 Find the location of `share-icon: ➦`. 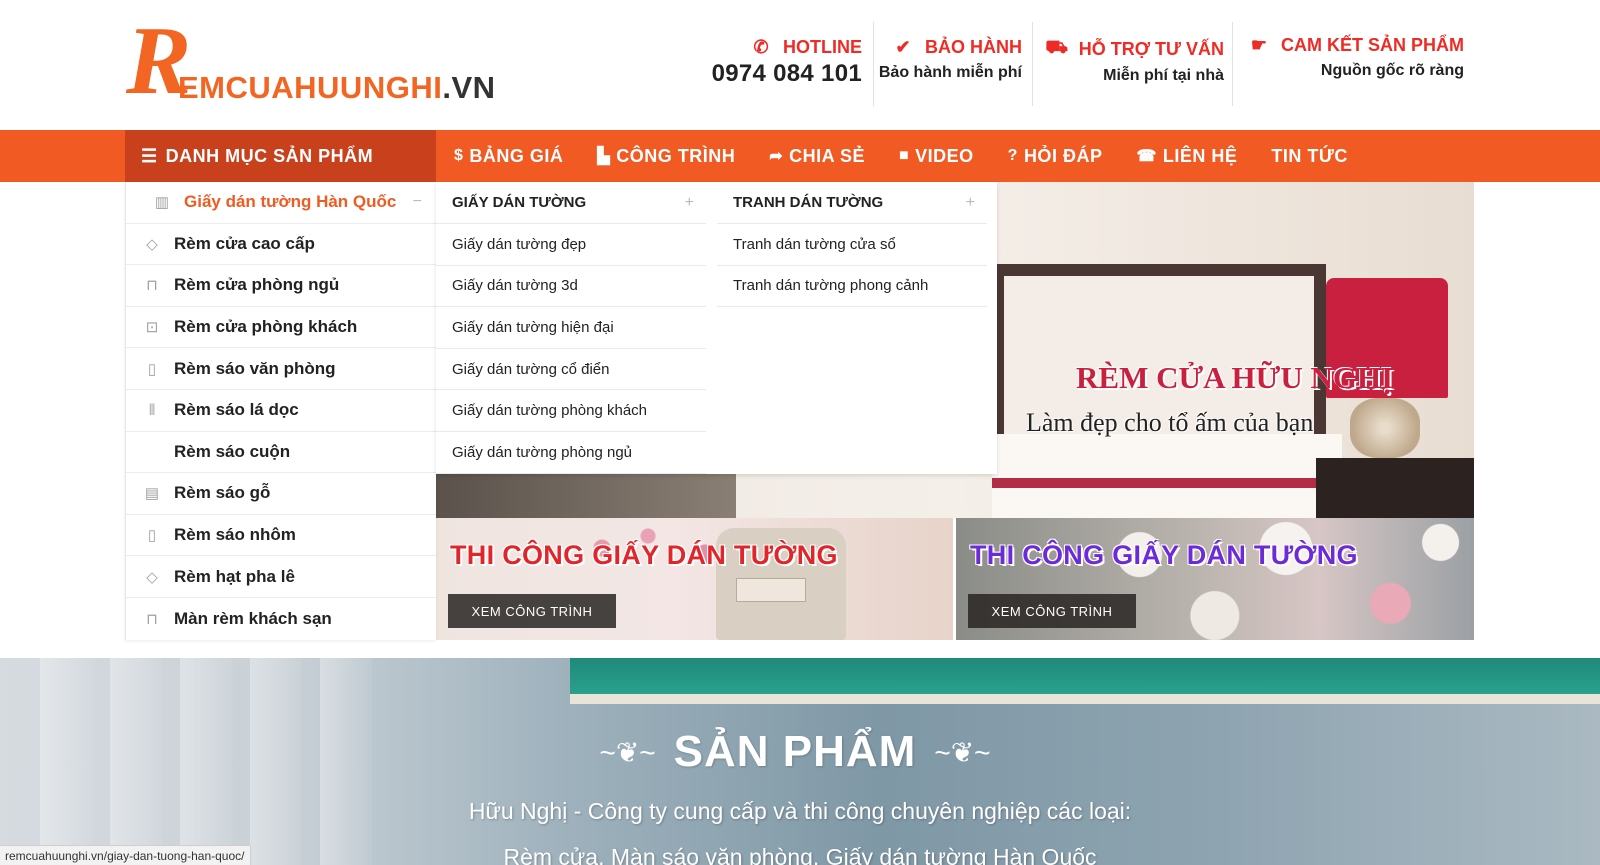

share-icon: ➦ is located at coordinates (776, 156).